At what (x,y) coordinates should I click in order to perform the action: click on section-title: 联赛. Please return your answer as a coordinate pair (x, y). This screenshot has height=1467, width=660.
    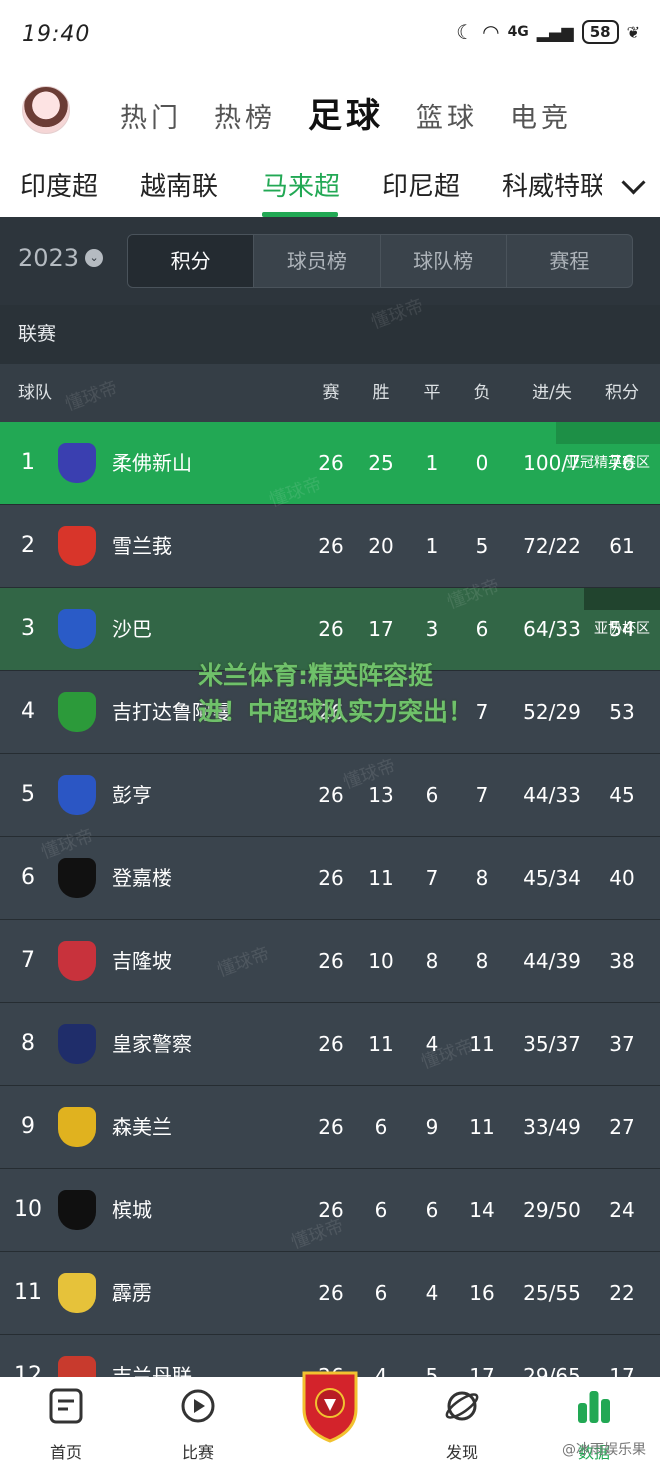
    Looking at the image, I should click on (330, 334).